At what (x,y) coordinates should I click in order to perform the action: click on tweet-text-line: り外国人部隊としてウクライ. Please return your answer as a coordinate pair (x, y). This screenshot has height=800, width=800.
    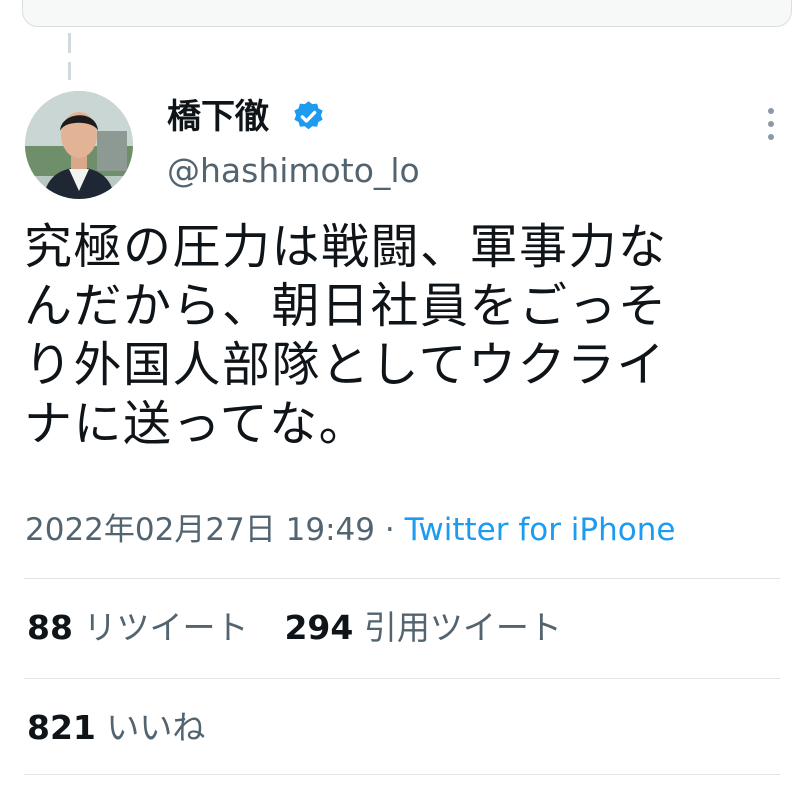
    Looking at the image, I should click on (345, 365).